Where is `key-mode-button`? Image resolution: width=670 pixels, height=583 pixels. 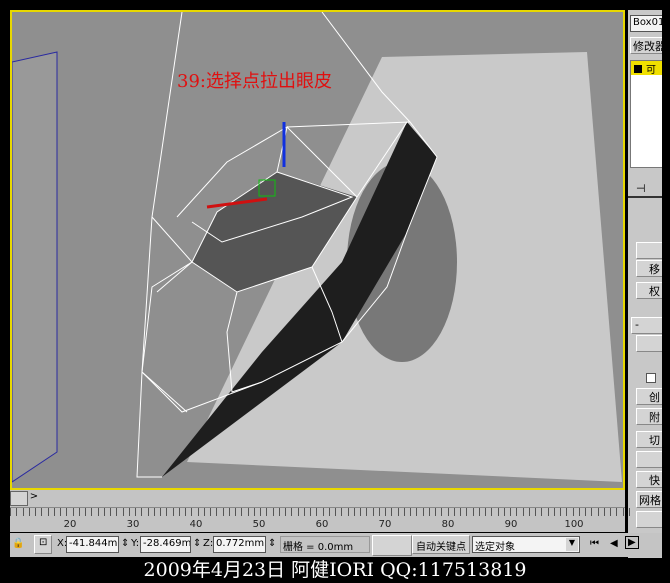
key-mode-button is located at coordinates (392, 545).